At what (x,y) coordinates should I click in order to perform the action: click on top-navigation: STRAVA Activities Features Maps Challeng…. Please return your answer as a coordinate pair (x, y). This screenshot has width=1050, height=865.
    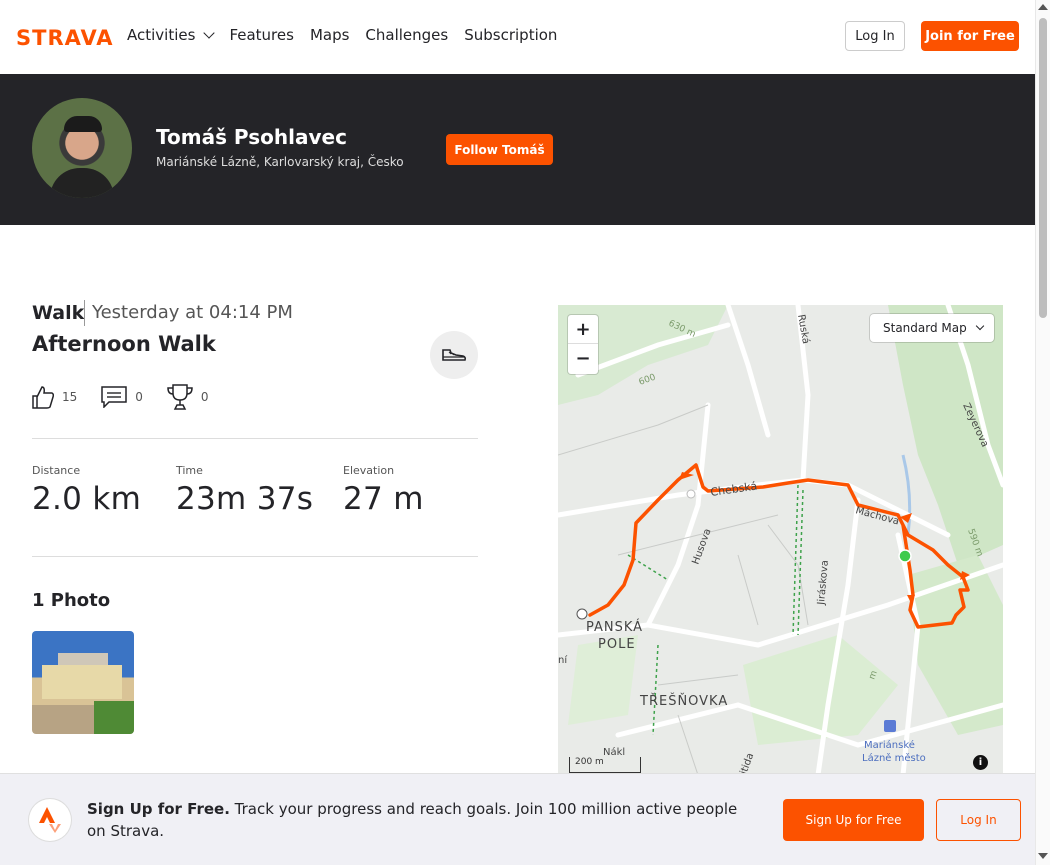
    Looking at the image, I should click on (517, 36).